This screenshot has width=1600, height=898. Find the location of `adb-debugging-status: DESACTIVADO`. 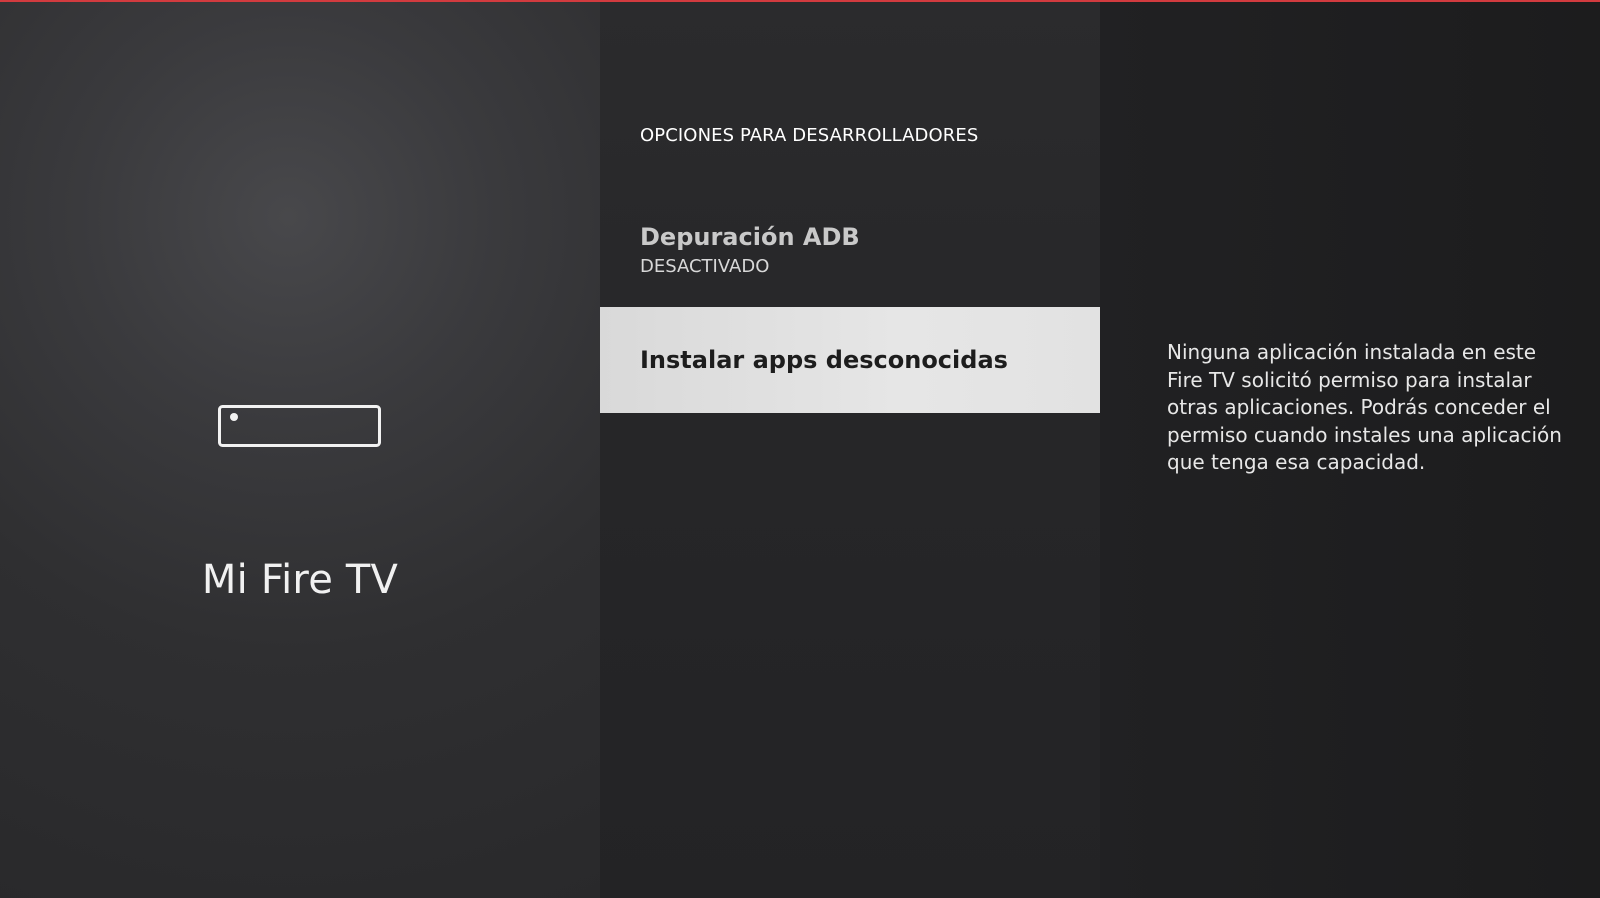

adb-debugging-status: DESACTIVADO is located at coordinates (705, 266).